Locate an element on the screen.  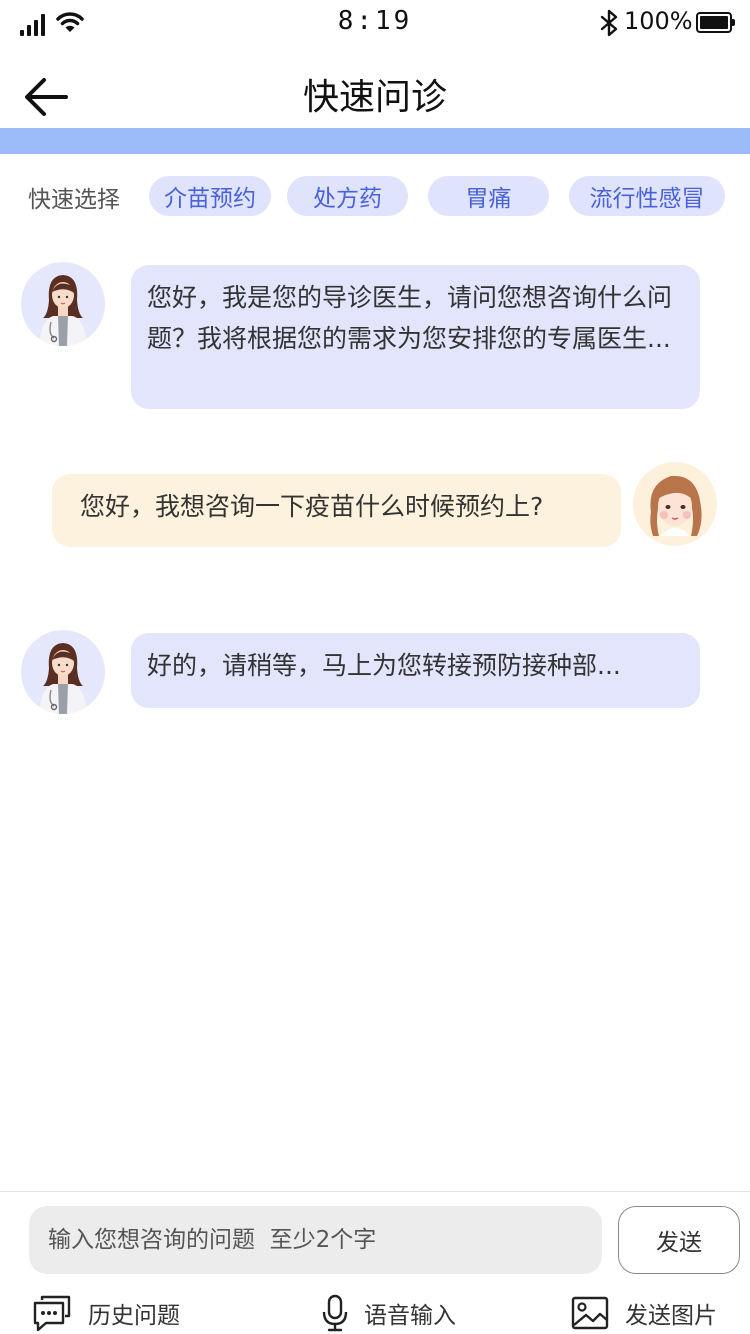
status-bar: 8:19 100% is located at coordinates (375, 23).